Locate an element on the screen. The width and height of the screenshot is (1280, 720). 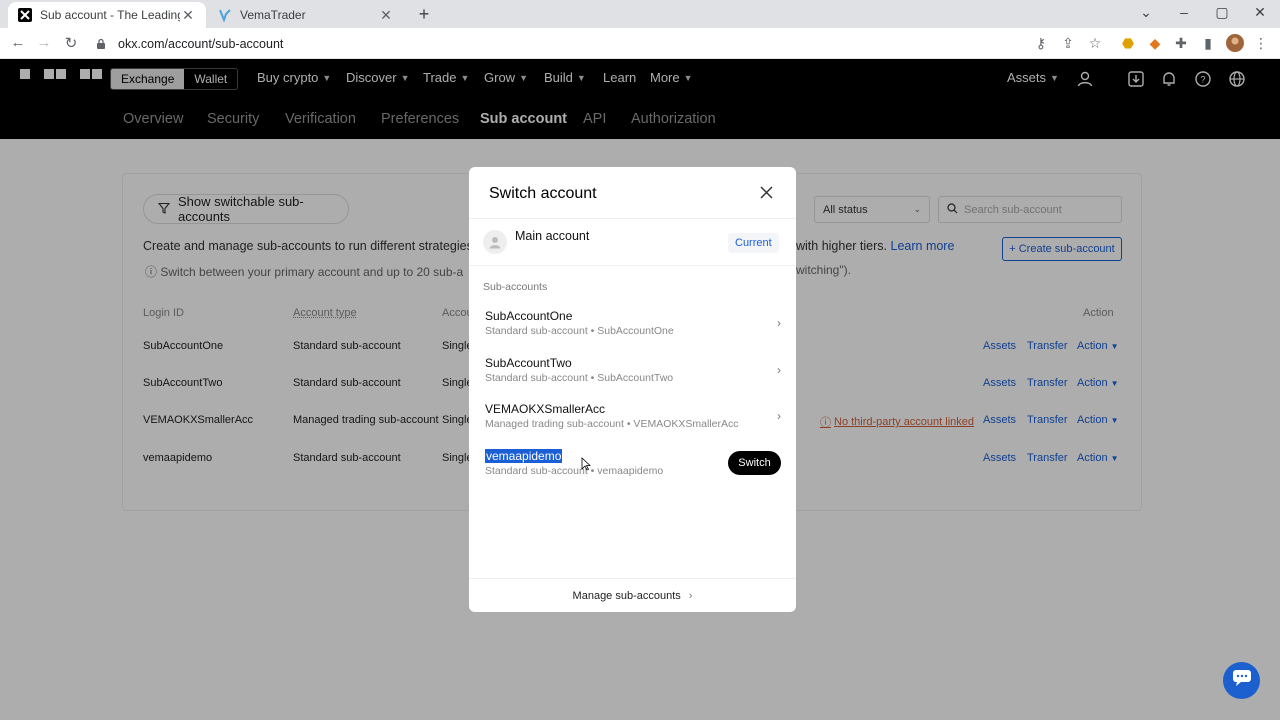
sub-account-name: SubAccountTwo is located at coordinates (528, 363).